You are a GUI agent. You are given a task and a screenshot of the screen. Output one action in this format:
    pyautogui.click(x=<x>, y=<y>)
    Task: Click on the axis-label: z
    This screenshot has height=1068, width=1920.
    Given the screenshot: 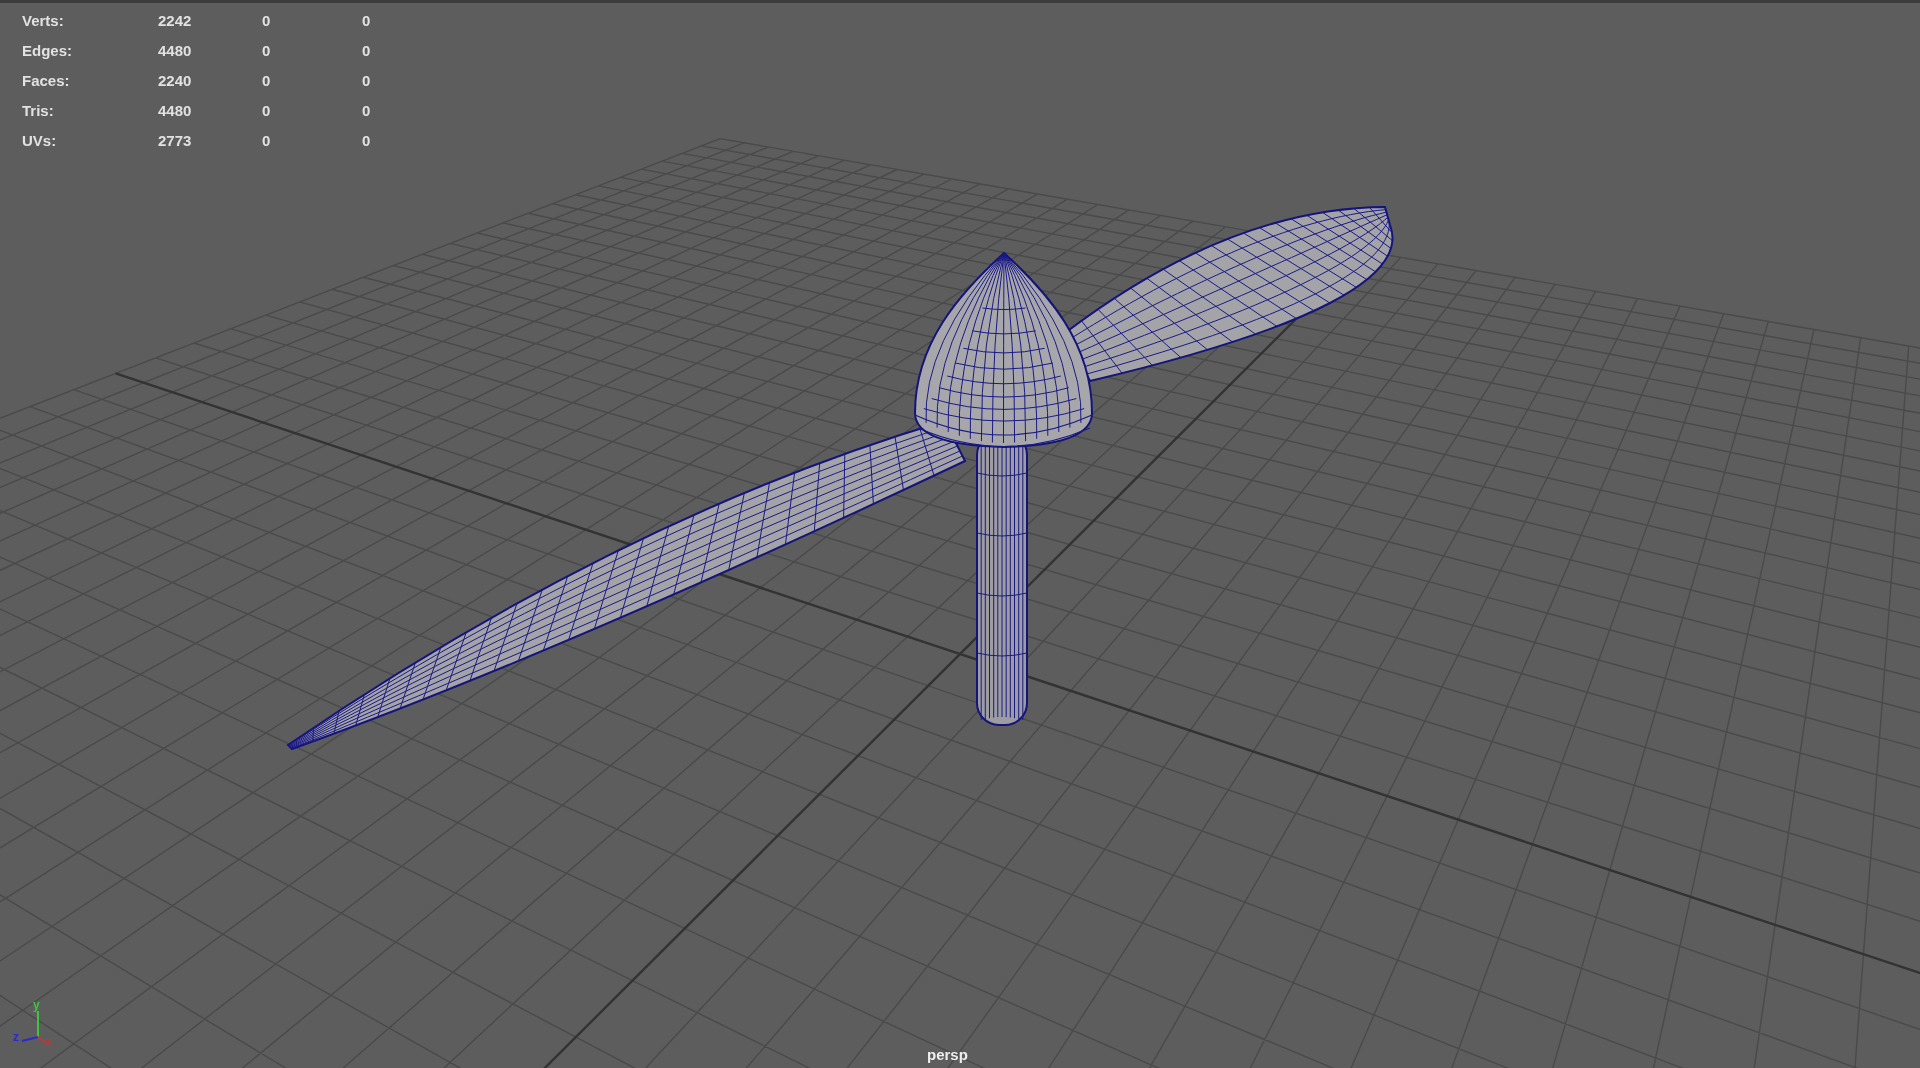 What is the action you would take?
    pyautogui.click(x=16, y=1037)
    